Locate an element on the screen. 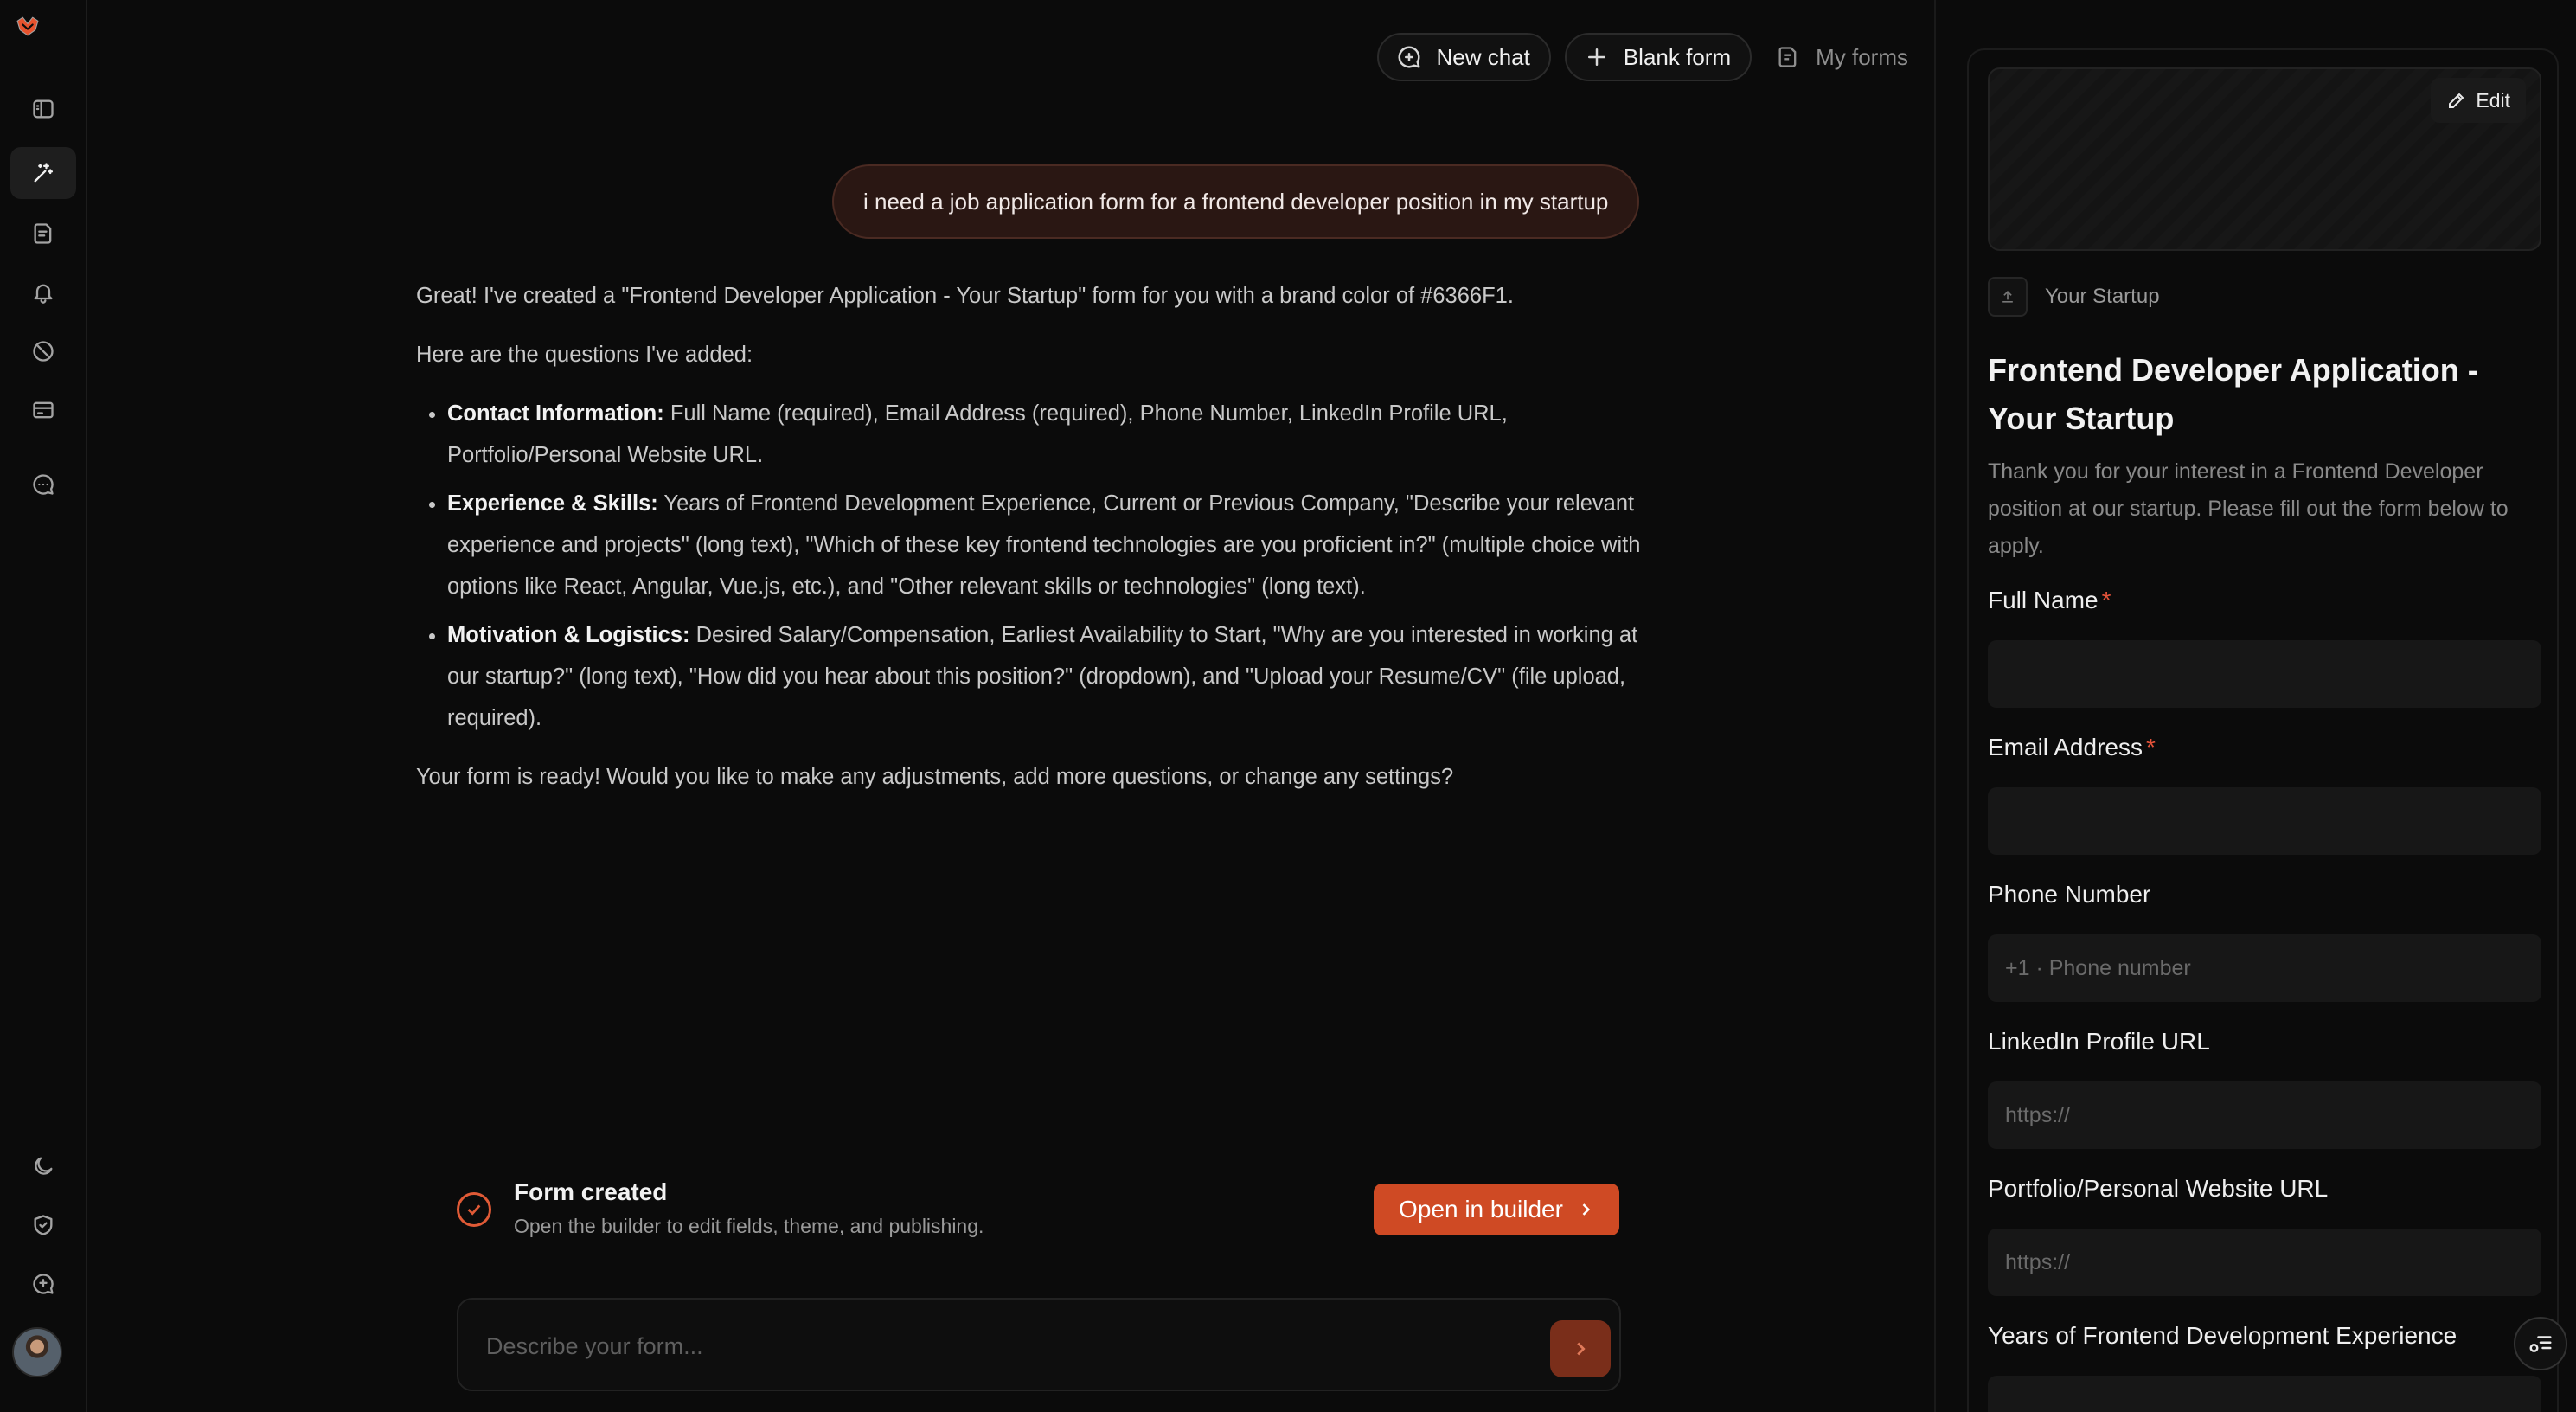  field-label-email: Email Address * is located at coordinates (2072, 747).